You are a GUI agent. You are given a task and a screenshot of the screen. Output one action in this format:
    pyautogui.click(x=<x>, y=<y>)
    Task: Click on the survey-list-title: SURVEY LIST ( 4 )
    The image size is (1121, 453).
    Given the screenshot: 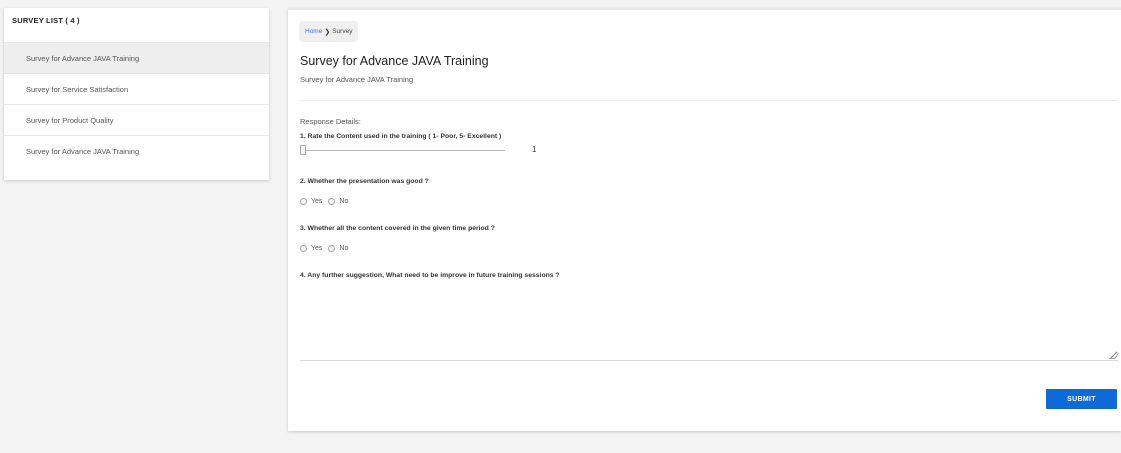 What is the action you would take?
    pyautogui.click(x=46, y=20)
    